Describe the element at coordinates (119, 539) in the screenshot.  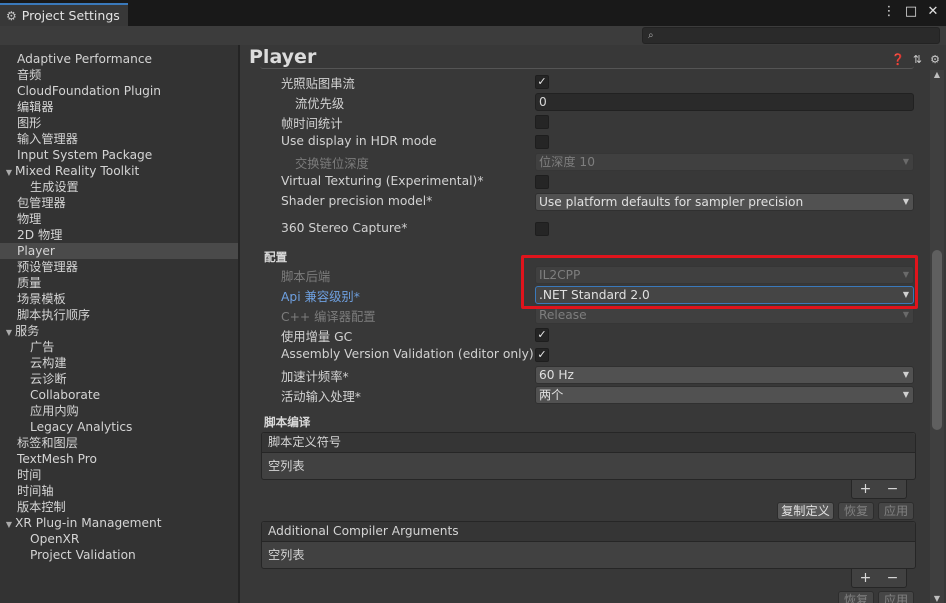
I see `sidebar-item: OpenXR` at that location.